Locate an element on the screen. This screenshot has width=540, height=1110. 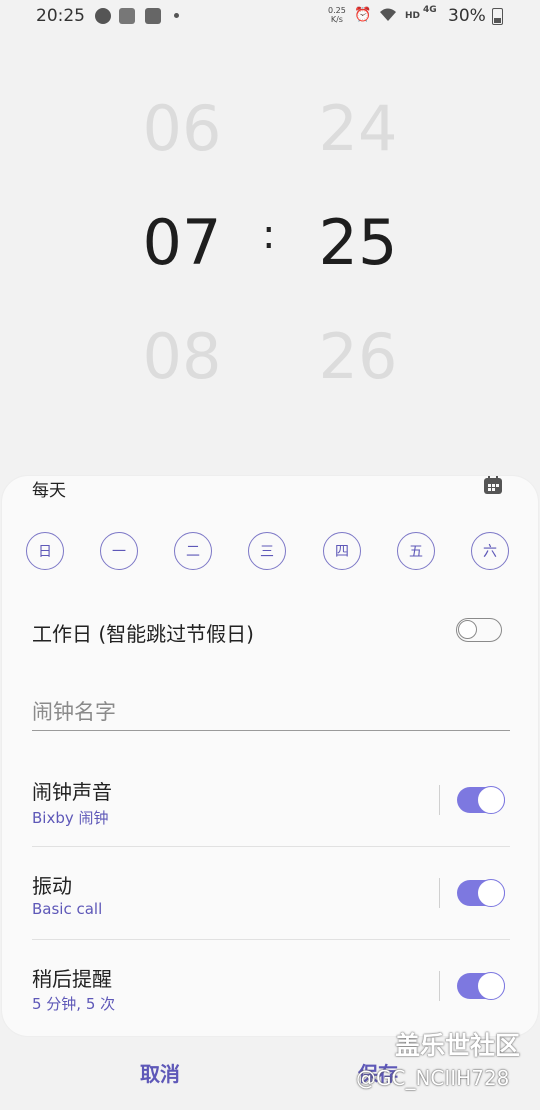
network-speed-unit: K/s is located at coordinates (336, 19).